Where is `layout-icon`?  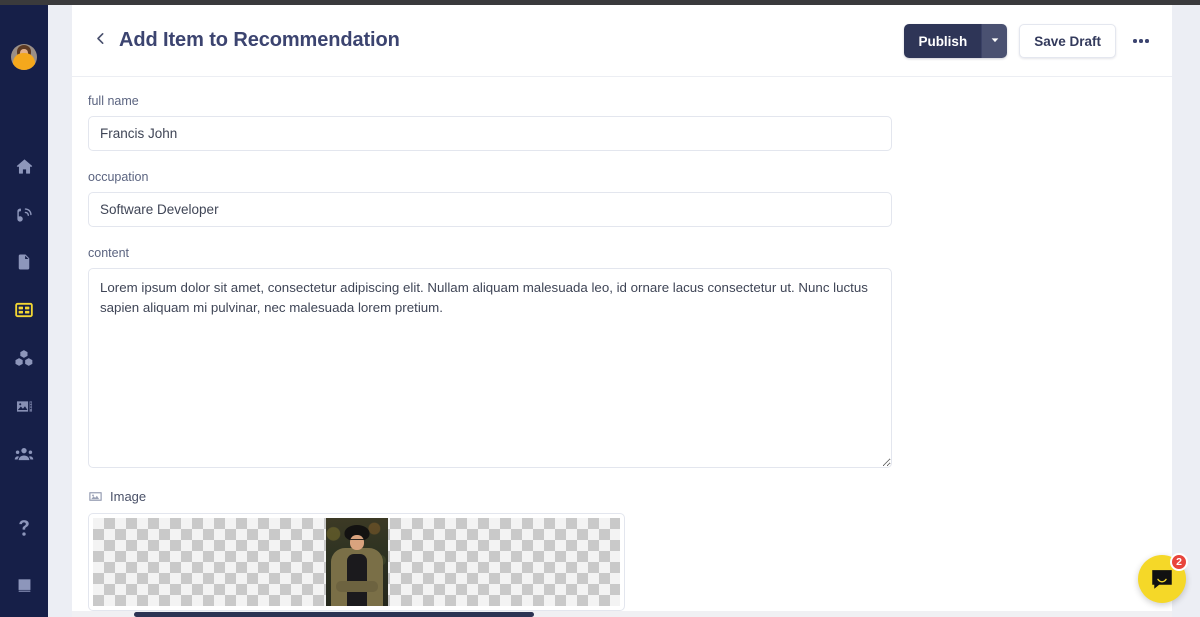 layout-icon is located at coordinates (24, 310).